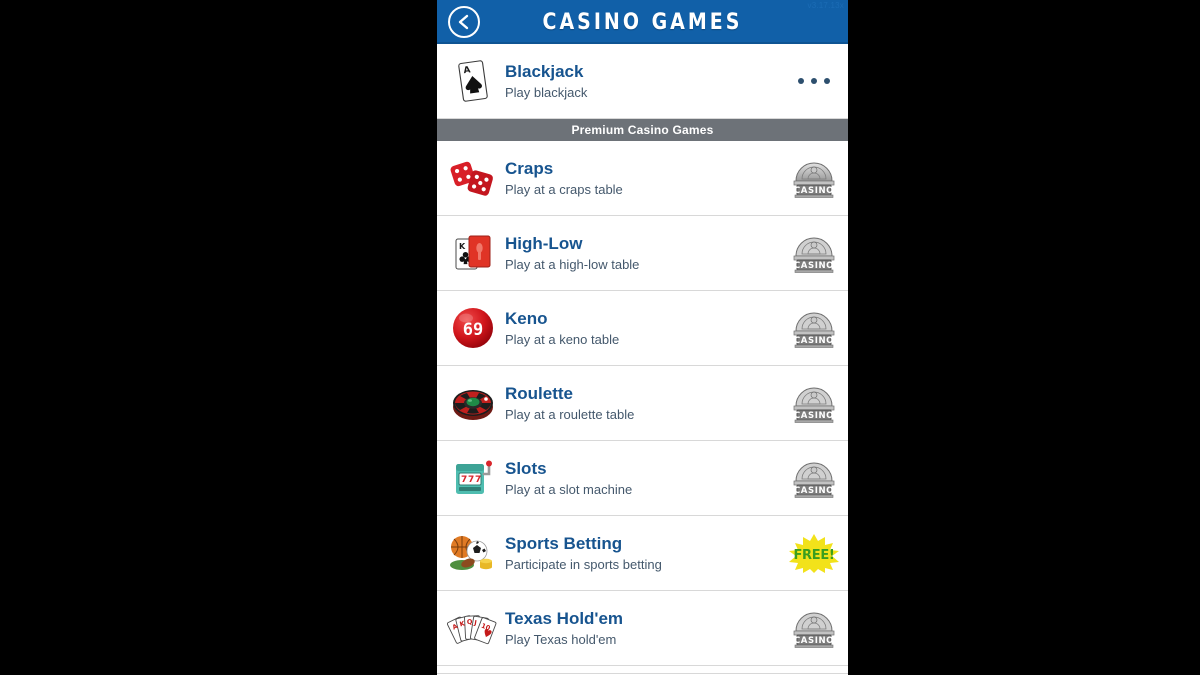 The image size is (1200, 675). What do you see at coordinates (569, 489) in the screenshot?
I see `list-item-subtitle: Play at a slot machine` at bounding box center [569, 489].